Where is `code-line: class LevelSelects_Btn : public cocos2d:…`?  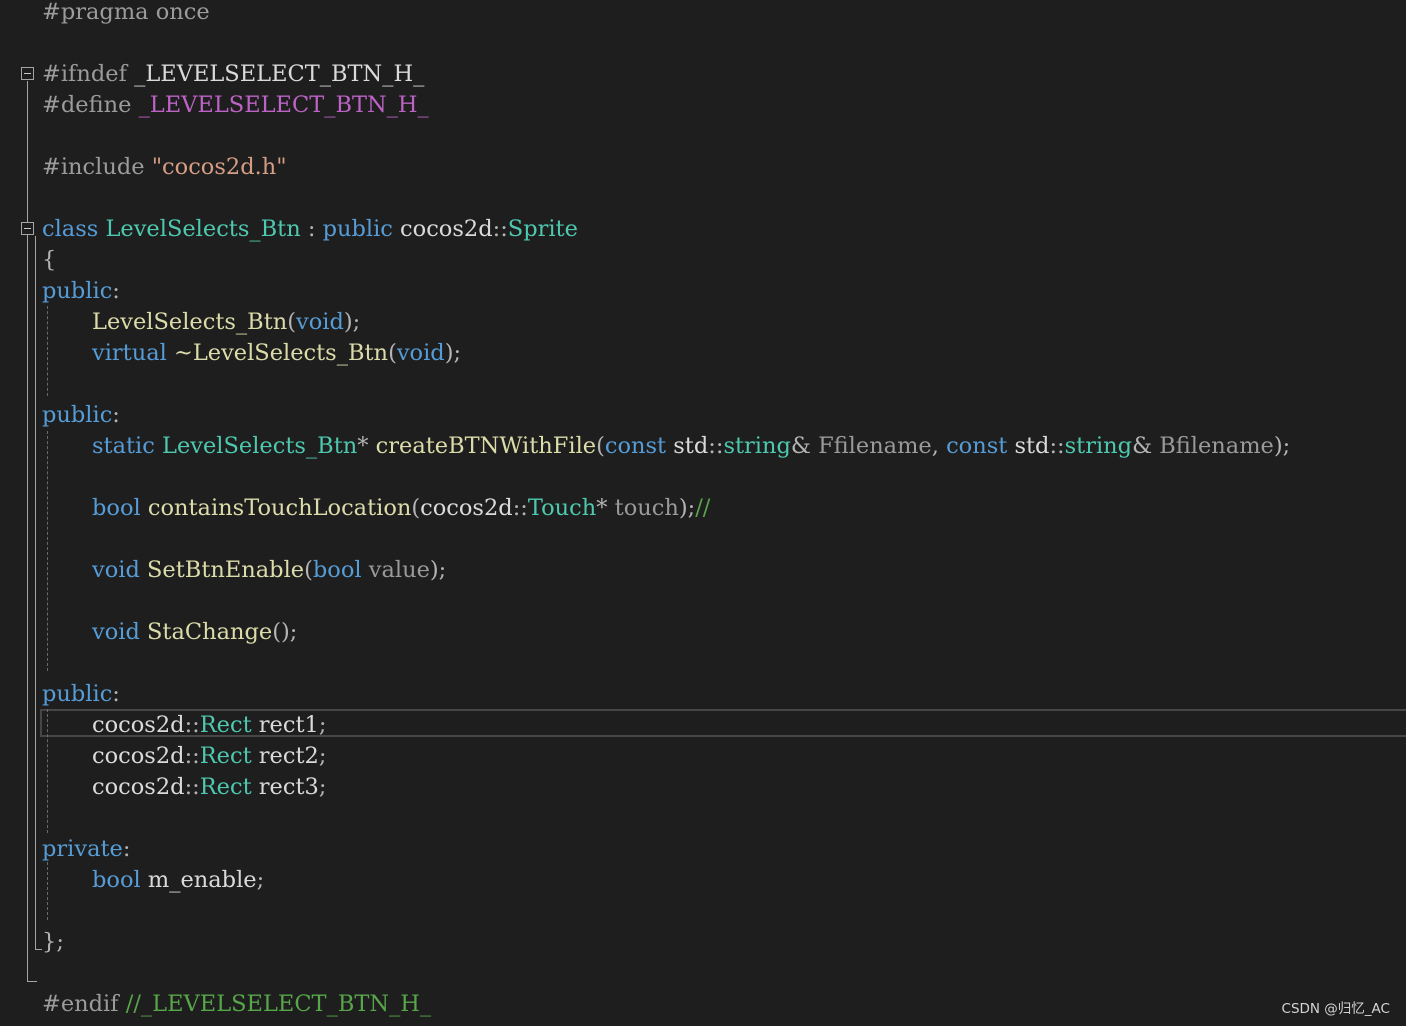
code-line: class LevelSelects_Btn : public cocos2d:… is located at coordinates (703, 229).